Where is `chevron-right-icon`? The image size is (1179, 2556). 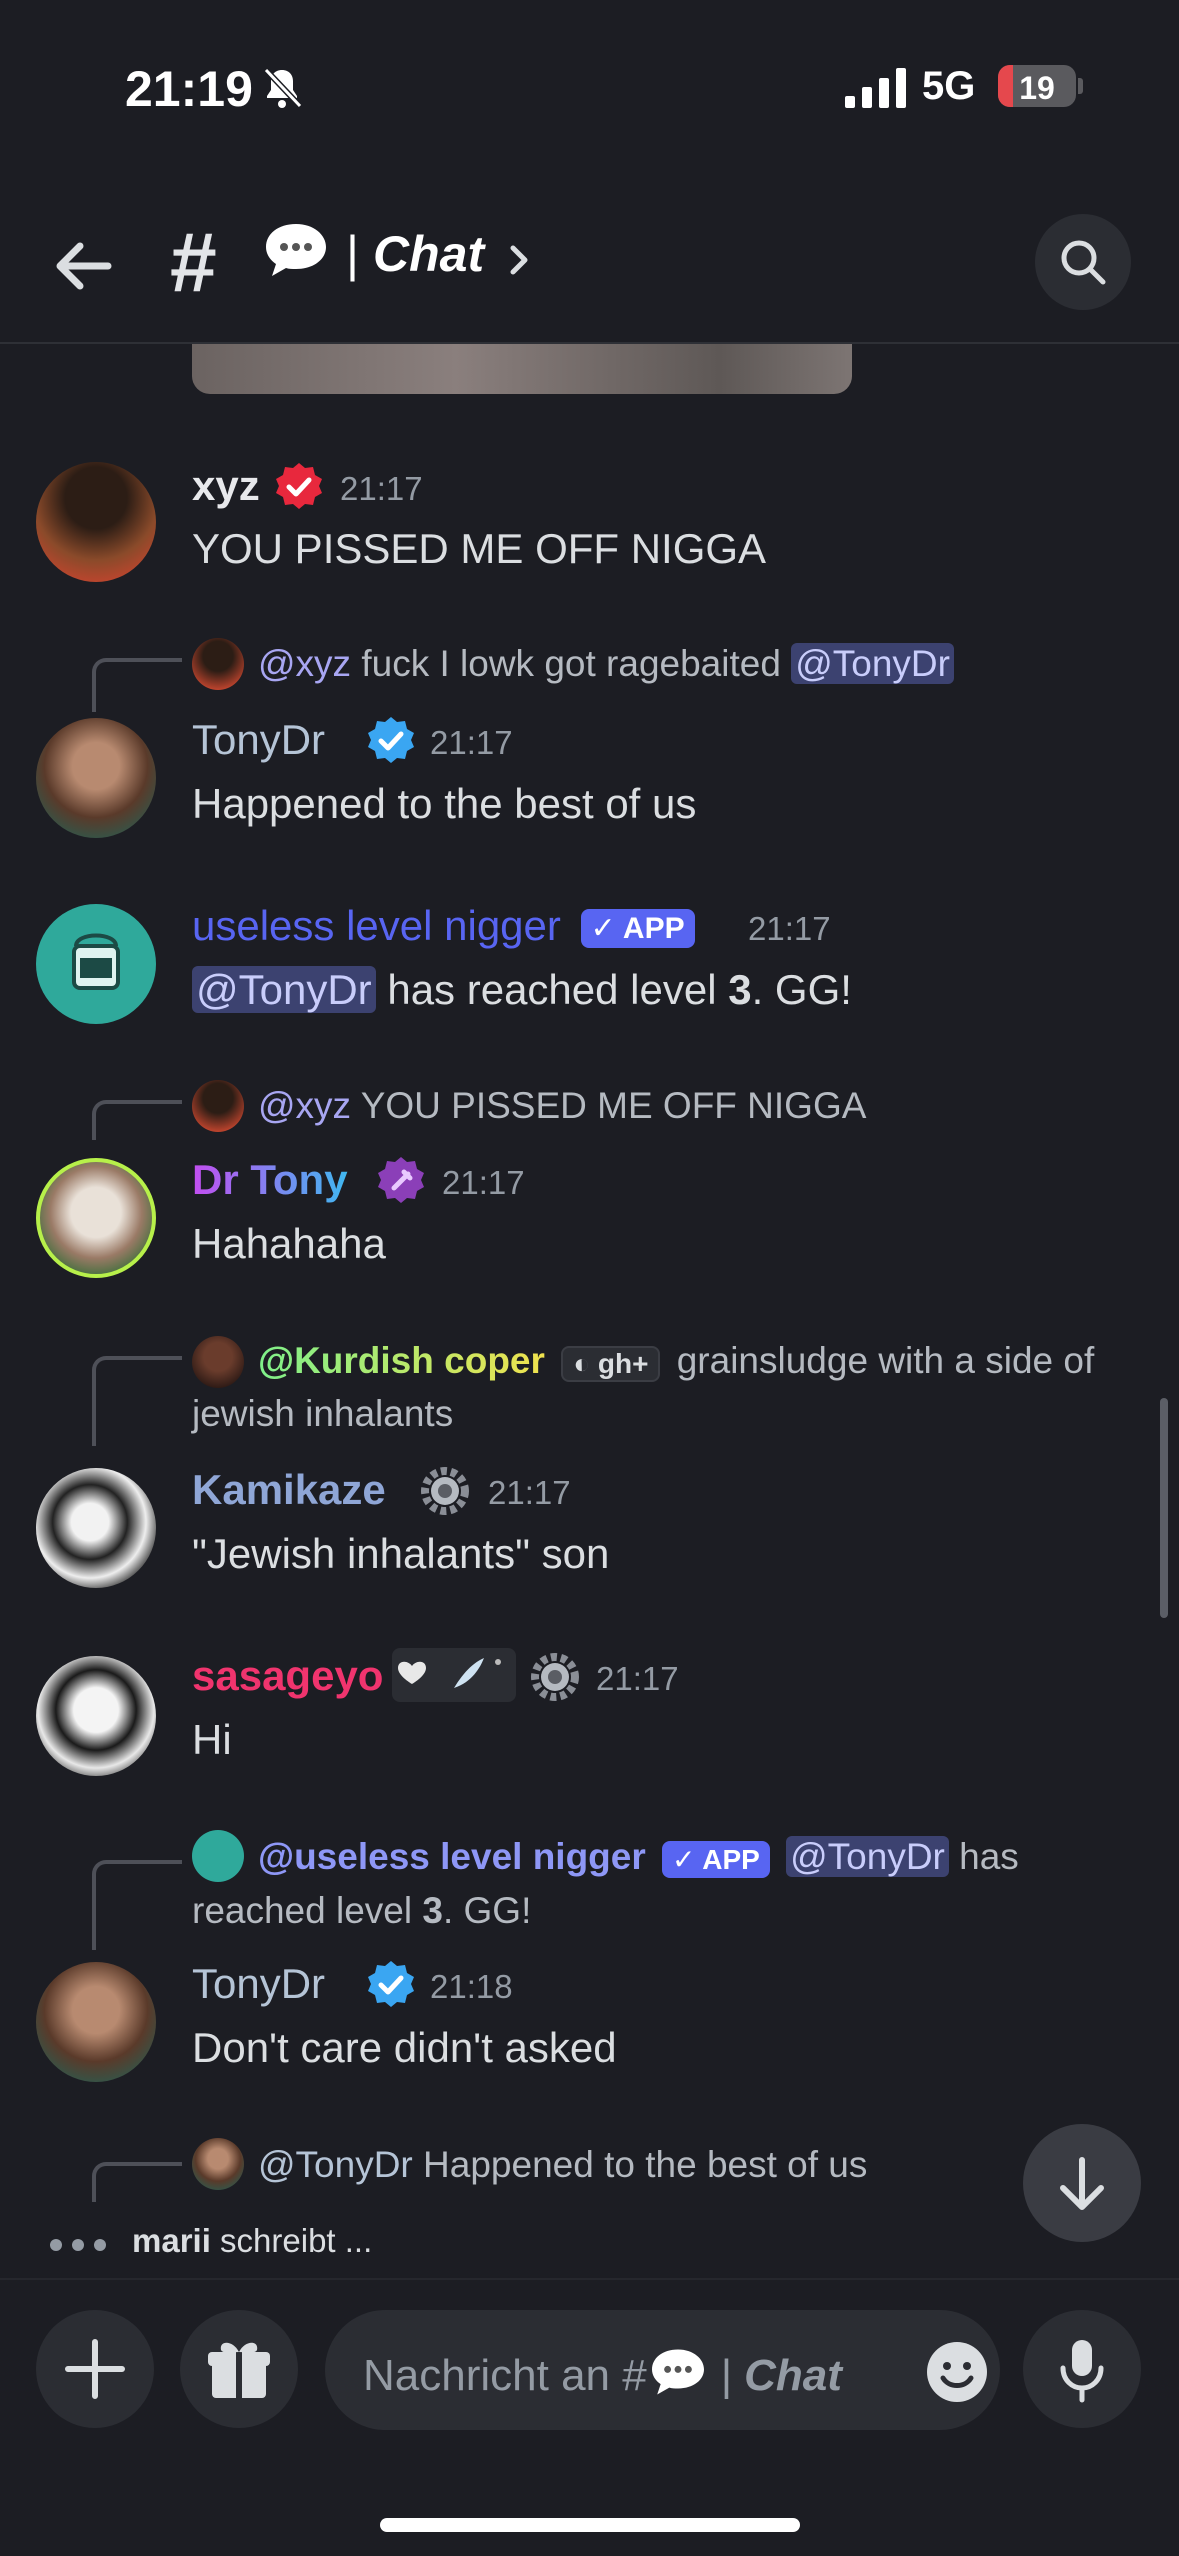
chevron-right-icon is located at coordinates (520, 260).